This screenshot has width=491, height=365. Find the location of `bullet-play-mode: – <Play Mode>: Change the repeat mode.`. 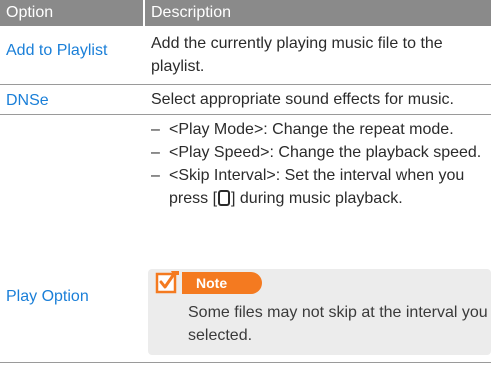

bullet-play-mode: – <Play Mode>: Change the repeat mode. is located at coordinates (321, 129).